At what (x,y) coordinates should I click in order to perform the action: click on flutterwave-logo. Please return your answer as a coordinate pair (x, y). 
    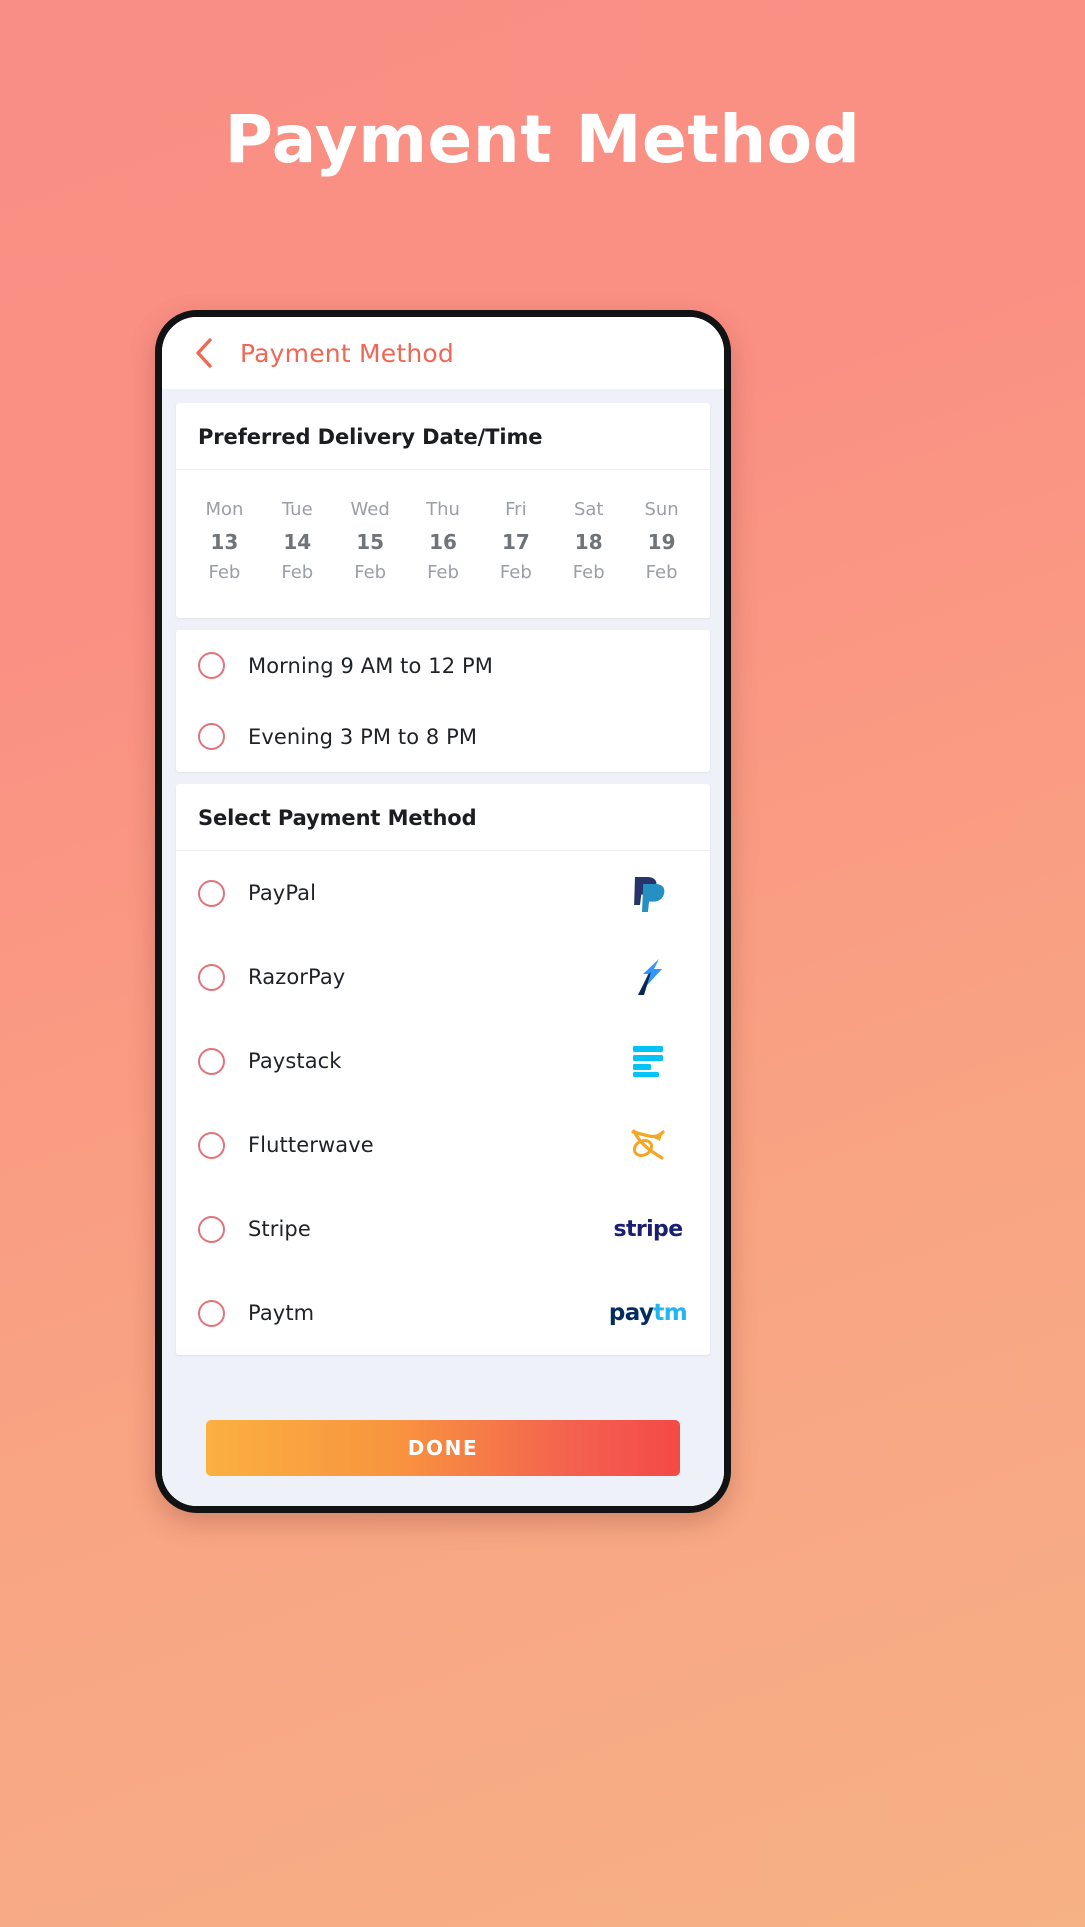
    Looking at the image, I should click on (648, 1145).